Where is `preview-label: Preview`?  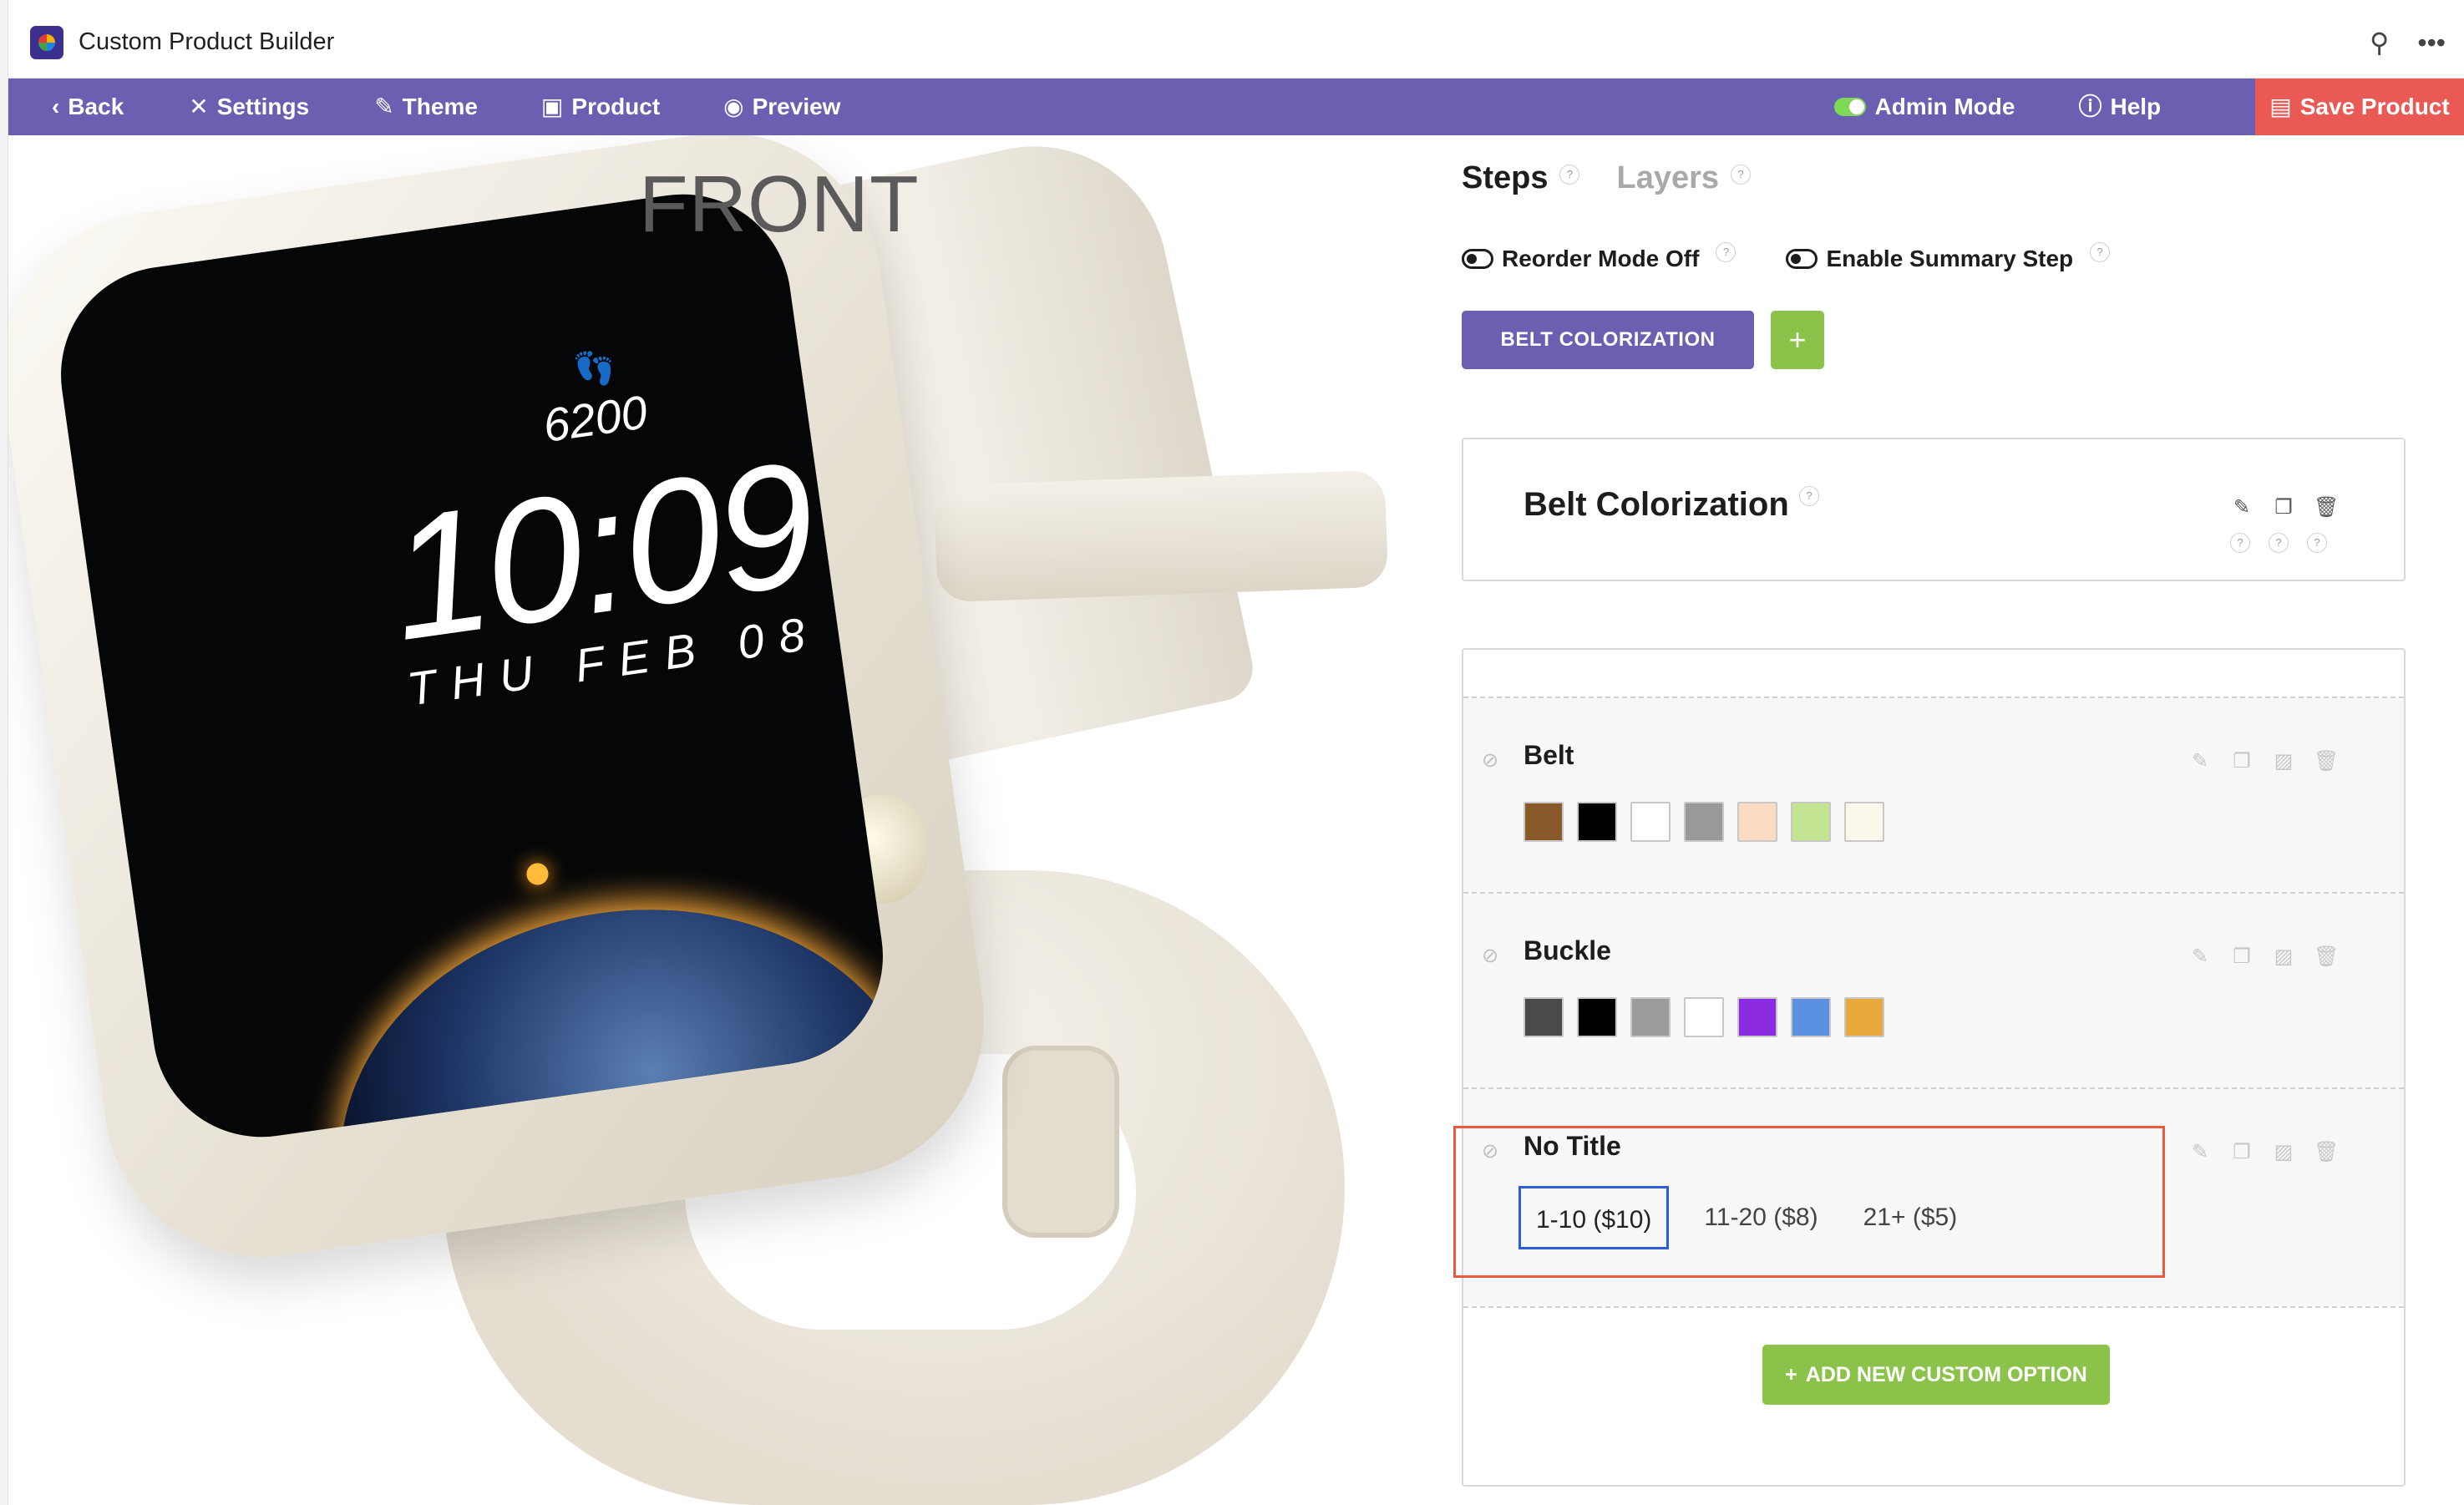
preview-label: Preview is located at coordinates (797, 106).